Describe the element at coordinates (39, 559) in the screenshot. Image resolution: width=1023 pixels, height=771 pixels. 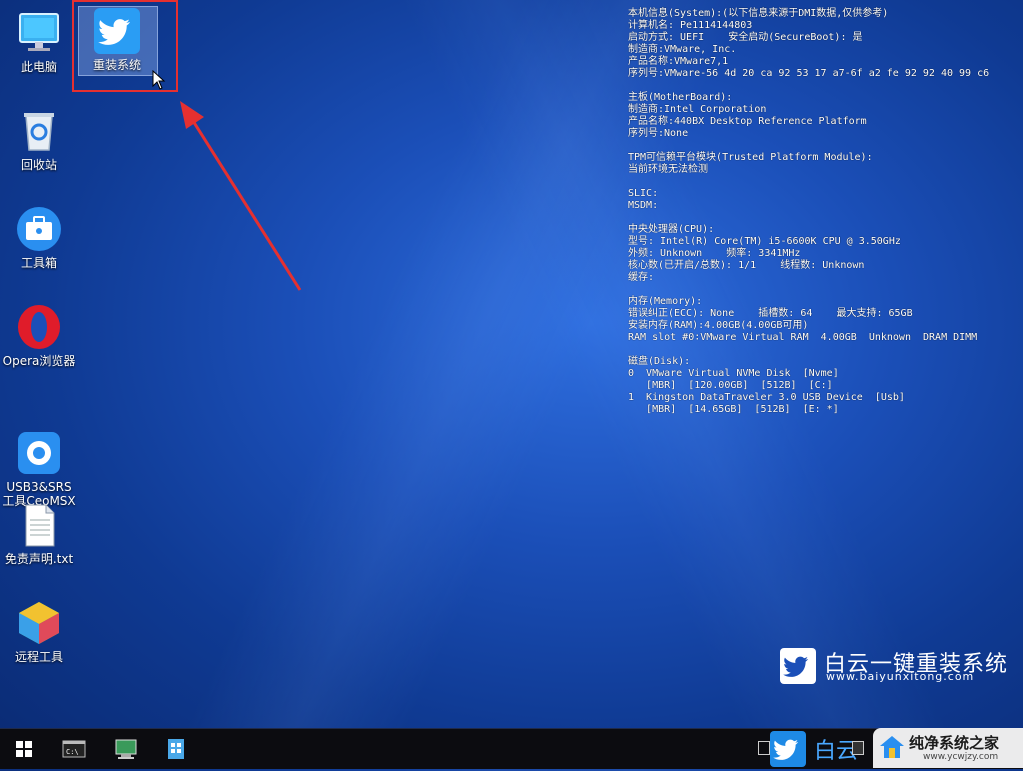
I see `desktop-icon-label: 免责声明.txt` at that location.